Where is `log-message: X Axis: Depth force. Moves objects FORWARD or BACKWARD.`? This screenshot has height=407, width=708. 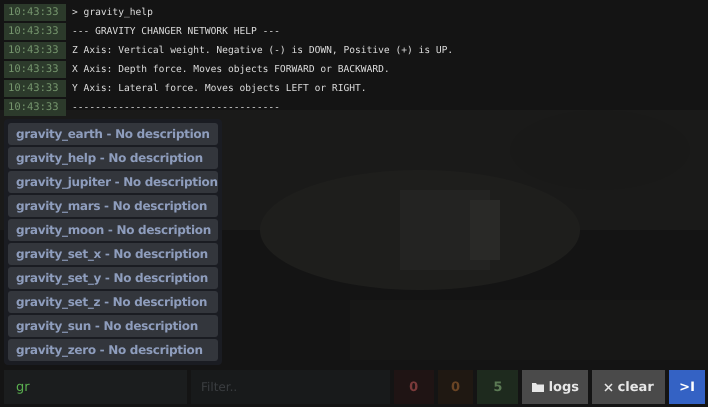
log-message: X Axis: Depth force. Moves objects FORWARD or BACKWARD. is located at coordinates (231, 69).